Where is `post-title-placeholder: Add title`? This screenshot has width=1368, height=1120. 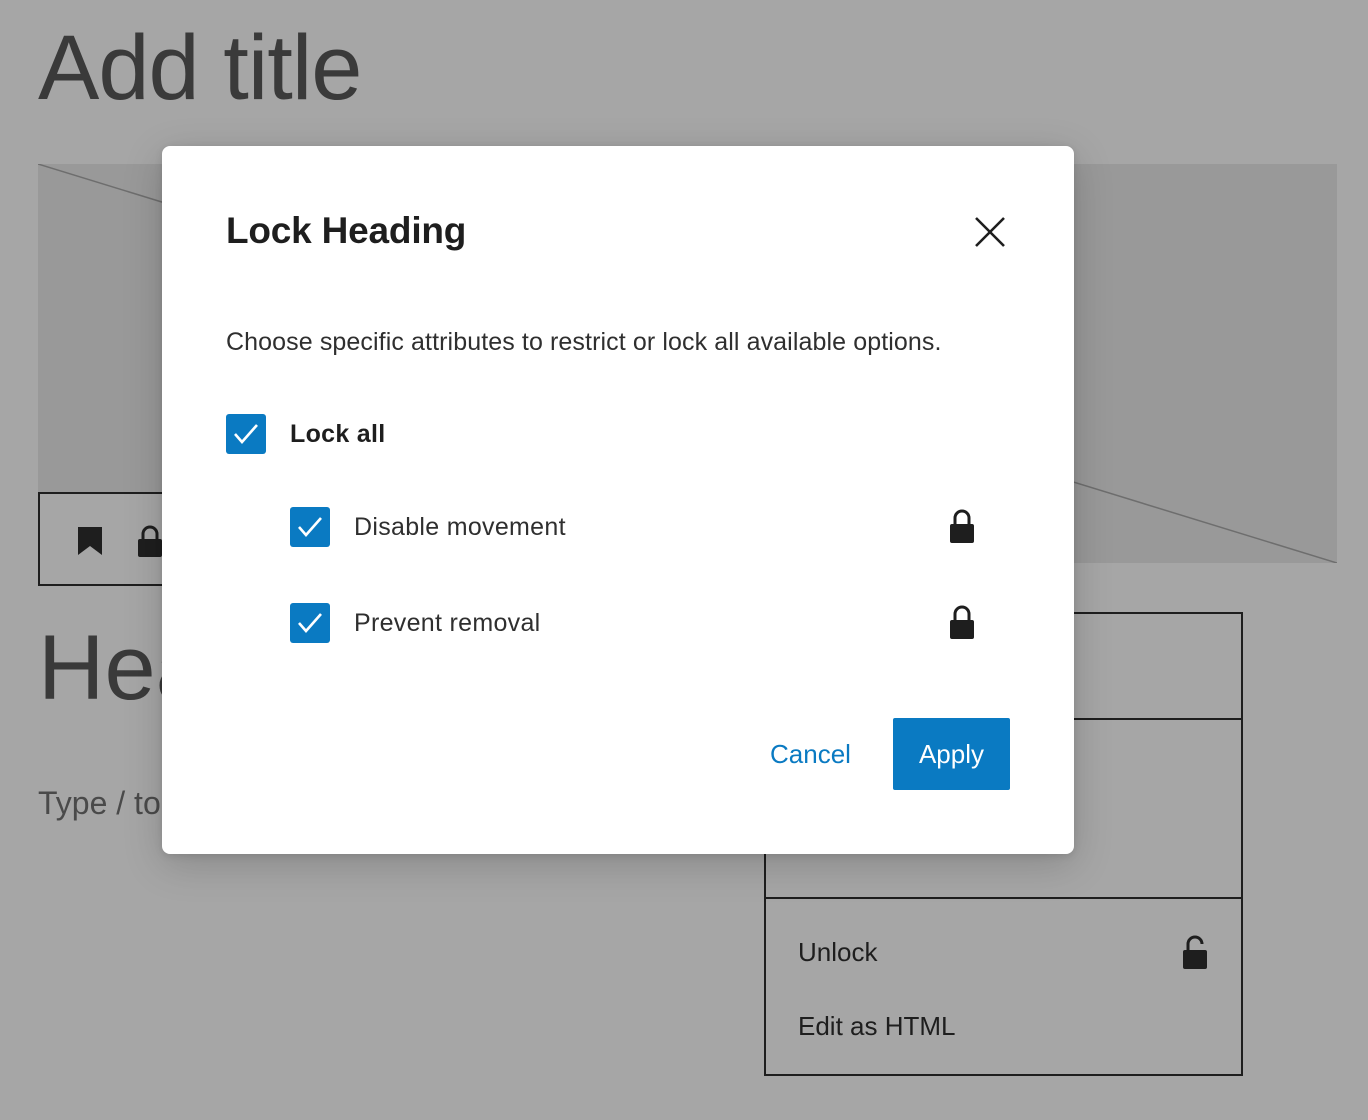
post-title-placeholder: Add title is located at coordinates (200, 68).